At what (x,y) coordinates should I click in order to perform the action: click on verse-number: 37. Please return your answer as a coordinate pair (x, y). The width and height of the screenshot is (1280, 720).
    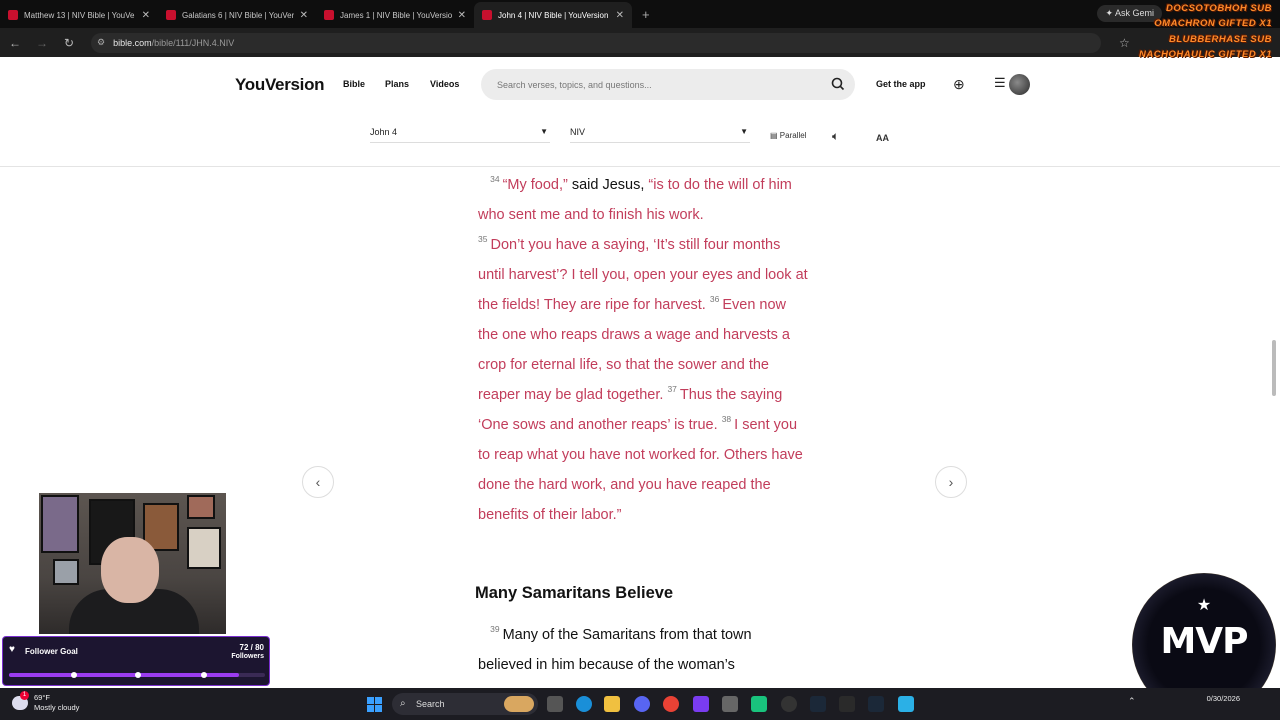
    Looking at the image, I should click on (672, 389).